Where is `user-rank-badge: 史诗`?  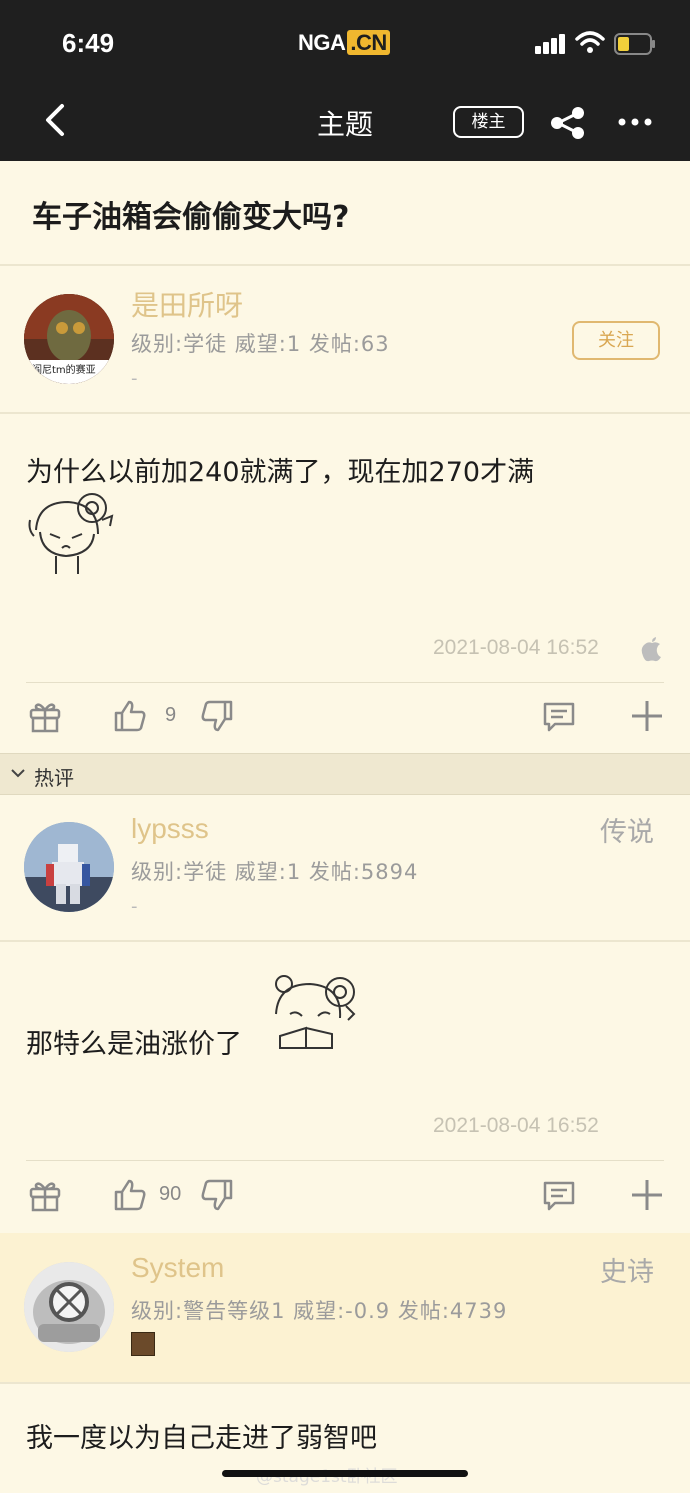 user-rank-badge: 史诗 is located at coordinates (627, 1272).